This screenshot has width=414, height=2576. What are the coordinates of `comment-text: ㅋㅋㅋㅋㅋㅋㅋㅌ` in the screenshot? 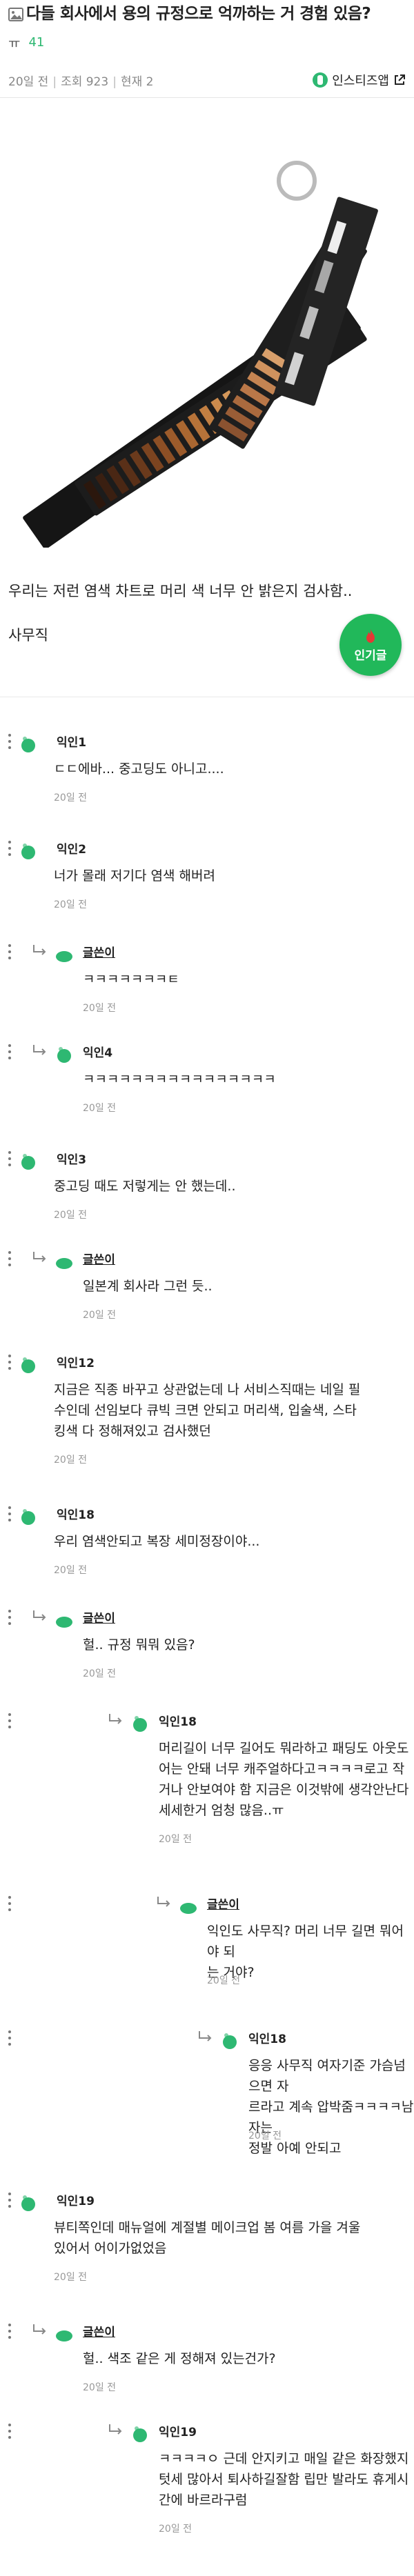 It's located at (131, 979).